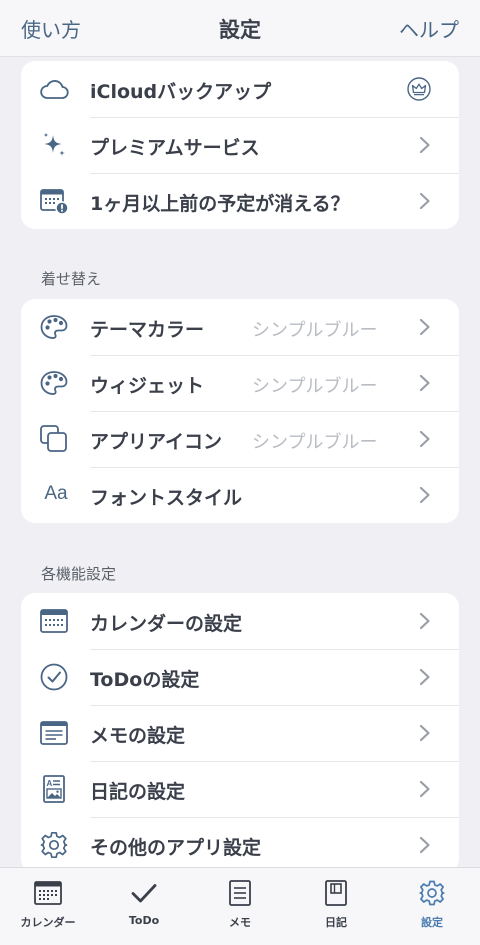 This screenshot has height=945, width=480. I want to click on old-events-row: 1ヶ月以上前の予定が消える？, so click(240, 201).